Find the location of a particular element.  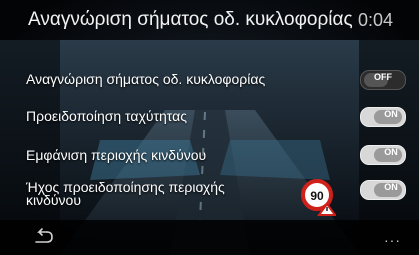

speed-limit-sign-icon: 90 is located at coordinates (318, 197).